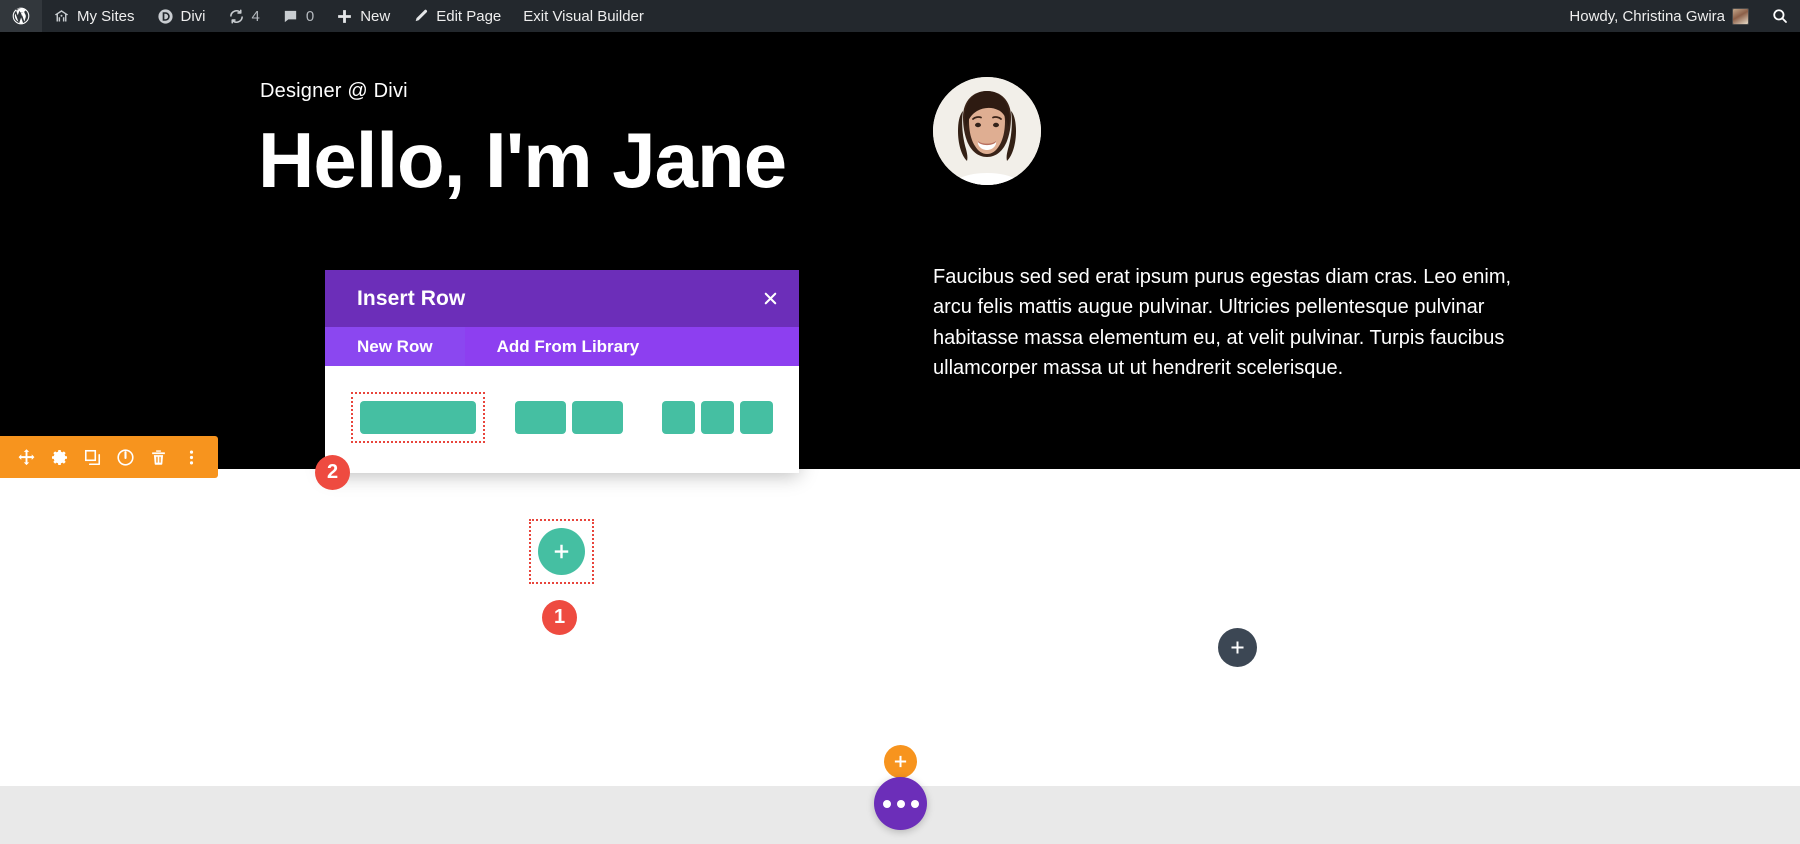  I want to click on duplicate-icon, so click(92, 457).